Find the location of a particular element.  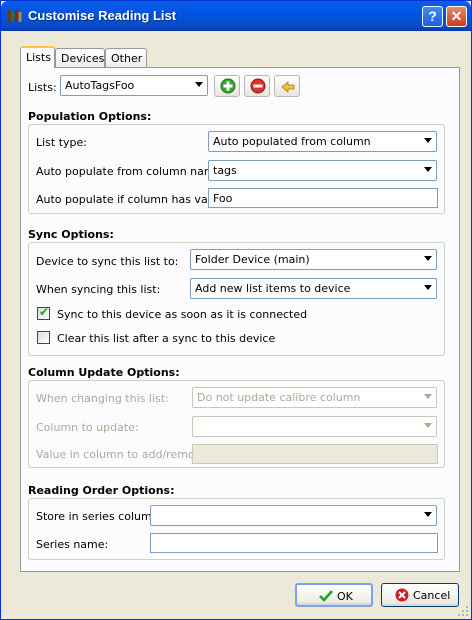

when-changing-dropdown: Do not update calibre column is located at coordinates (314, 397).